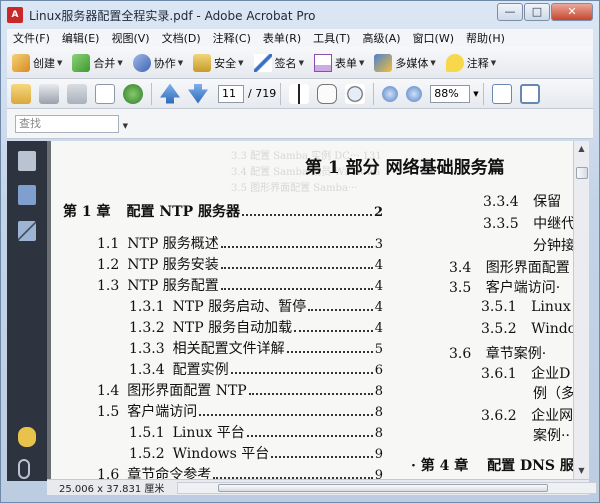  Describe the element at coordinates (256, 432) in the screenshot. I see `toc-entry: 1.5.1 Linux 平台 8` at that location.